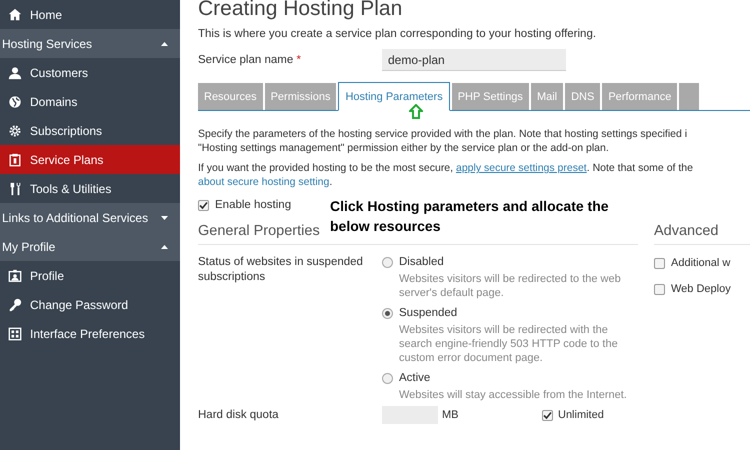 Image resolution: width=750 pixels, height=450 pixels. Describe the element at coordinates (451, 415) in the screenshot. I see `unit-label: MB` at that location.